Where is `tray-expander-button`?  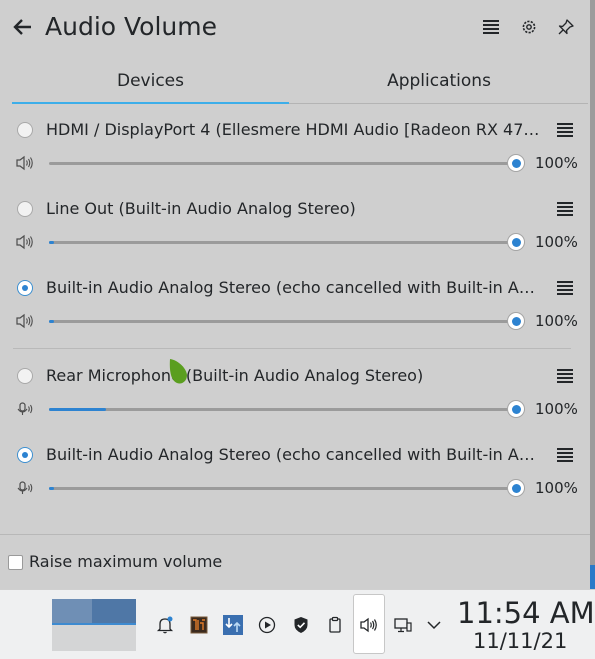
tray-expander-button is located at coordinates (434, 625).